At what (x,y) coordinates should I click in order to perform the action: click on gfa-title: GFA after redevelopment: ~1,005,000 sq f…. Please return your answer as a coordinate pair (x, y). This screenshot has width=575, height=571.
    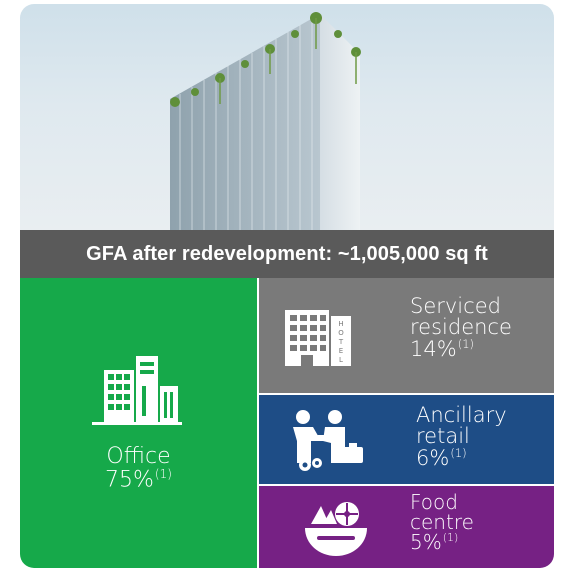
    Looking at the image, I should click on (287, 253).